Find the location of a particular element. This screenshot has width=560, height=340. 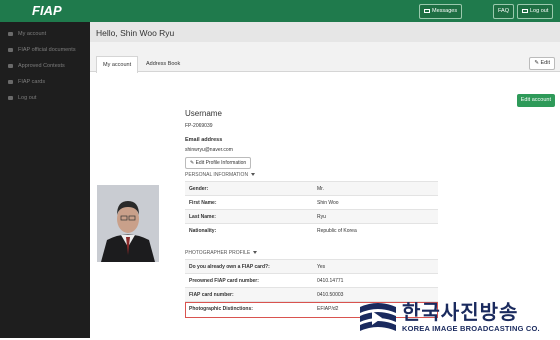

table-row: Last Name: Ryu is located at coordinates (311, 216).